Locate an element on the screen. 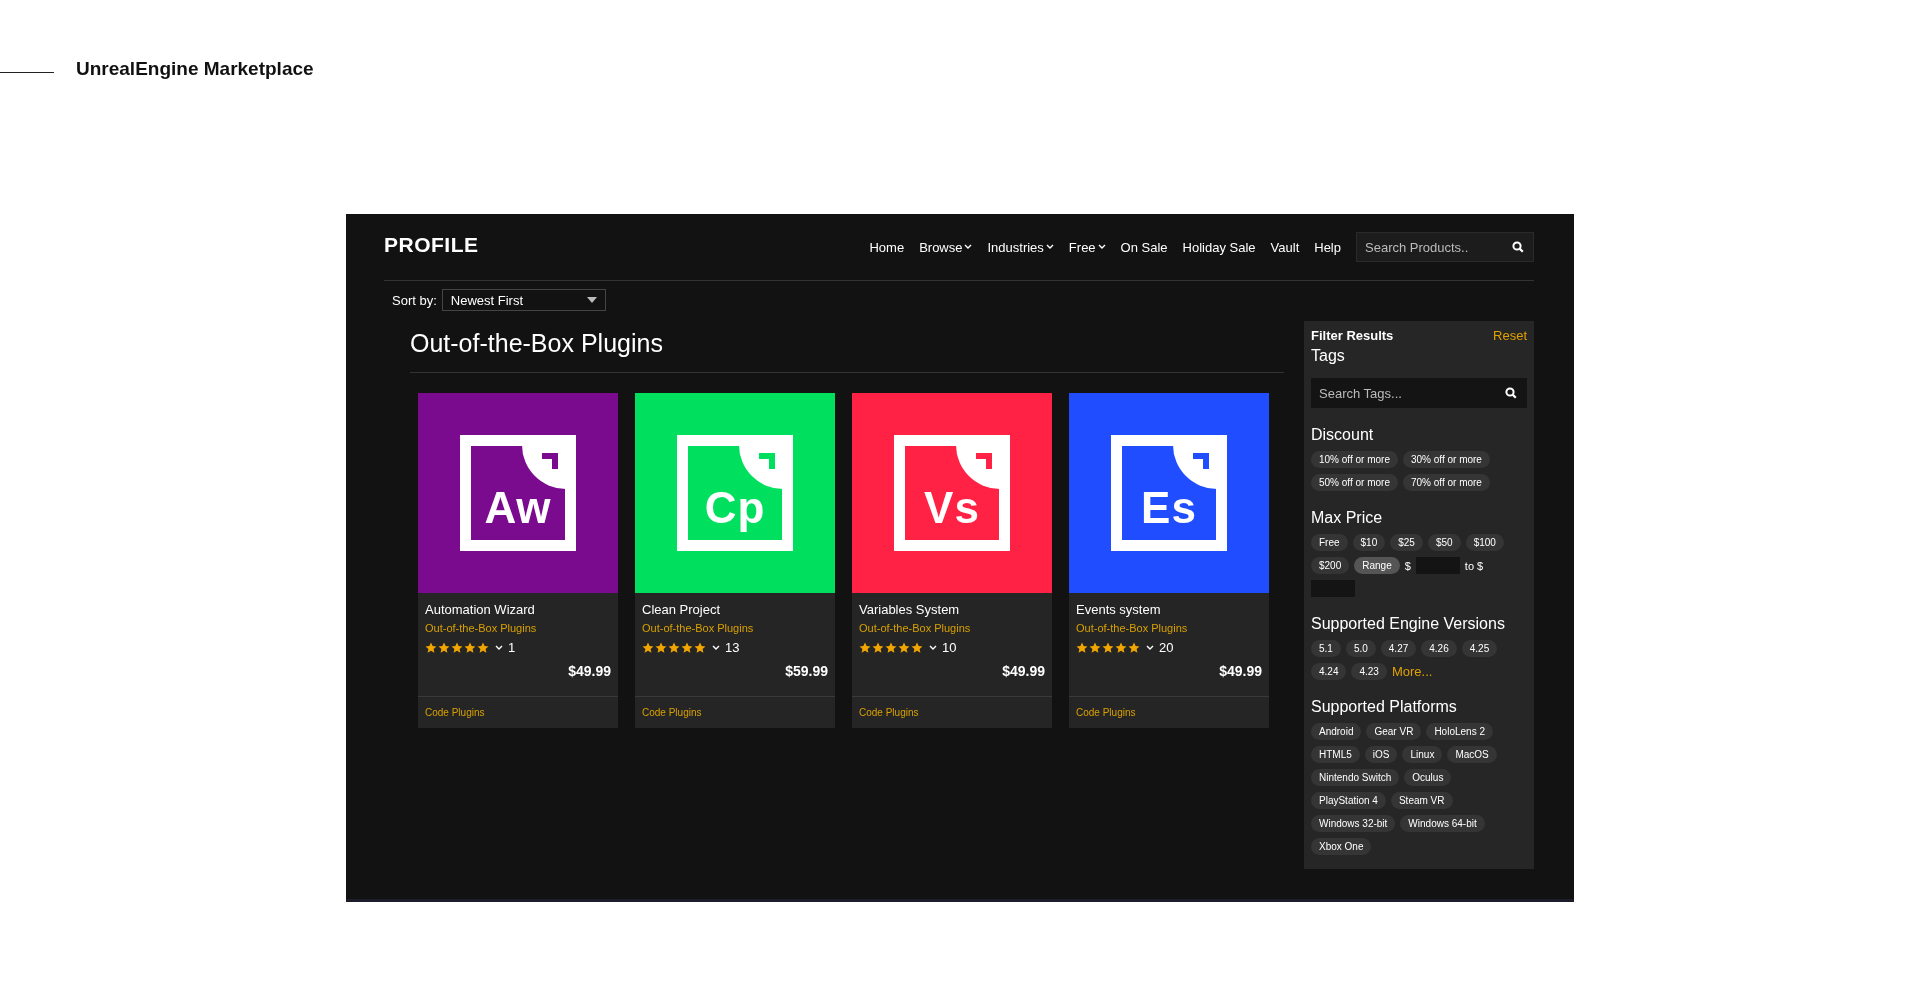 This screenshot has height=987, width=1920. filter-chip: 4.25 is located at coordinates (1479, 648).